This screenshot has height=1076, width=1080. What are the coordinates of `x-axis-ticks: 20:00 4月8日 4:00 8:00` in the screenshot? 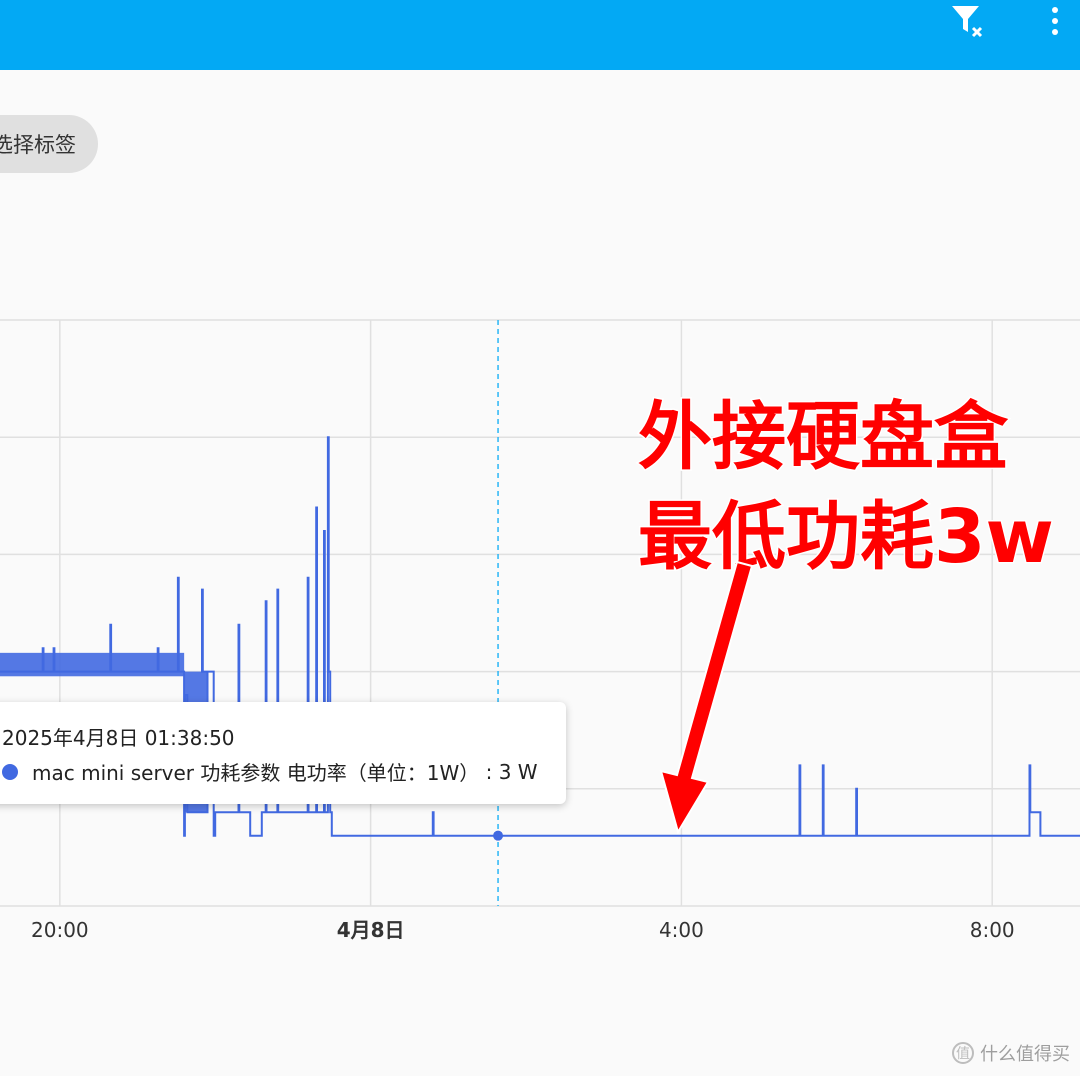 It's located at (523, 930).